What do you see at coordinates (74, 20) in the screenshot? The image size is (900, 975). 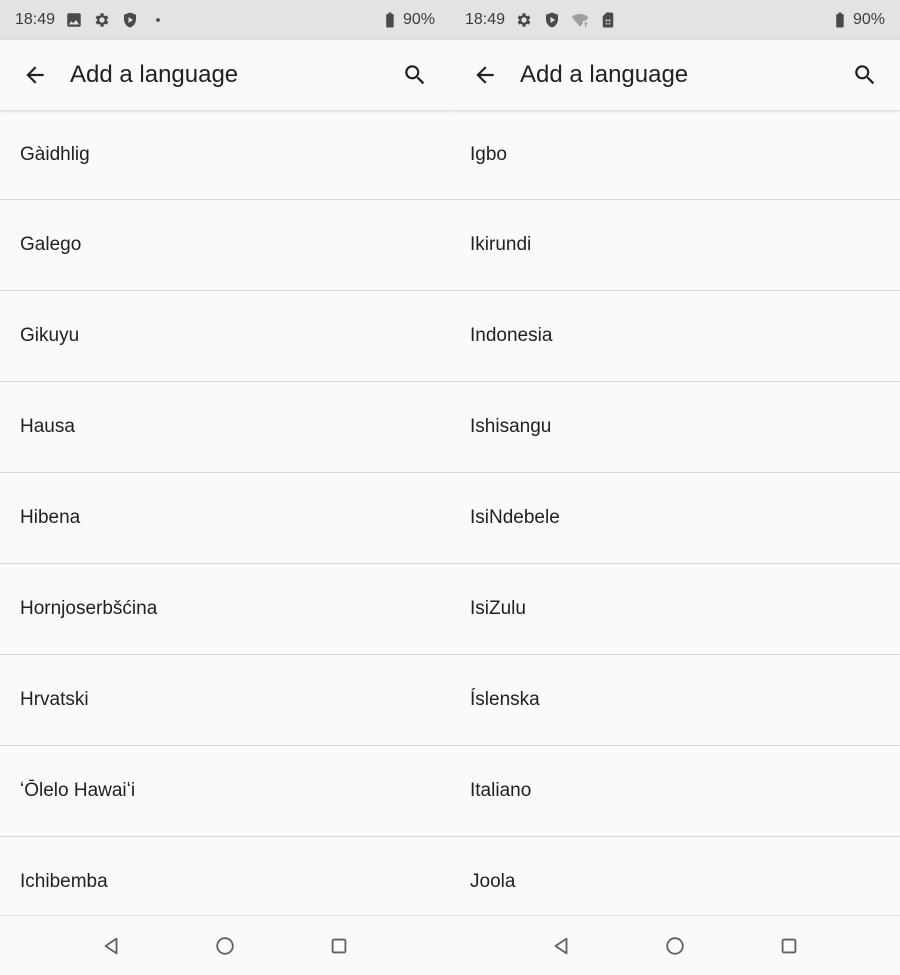 I see `image-icon` at bounding box center [74, 20].